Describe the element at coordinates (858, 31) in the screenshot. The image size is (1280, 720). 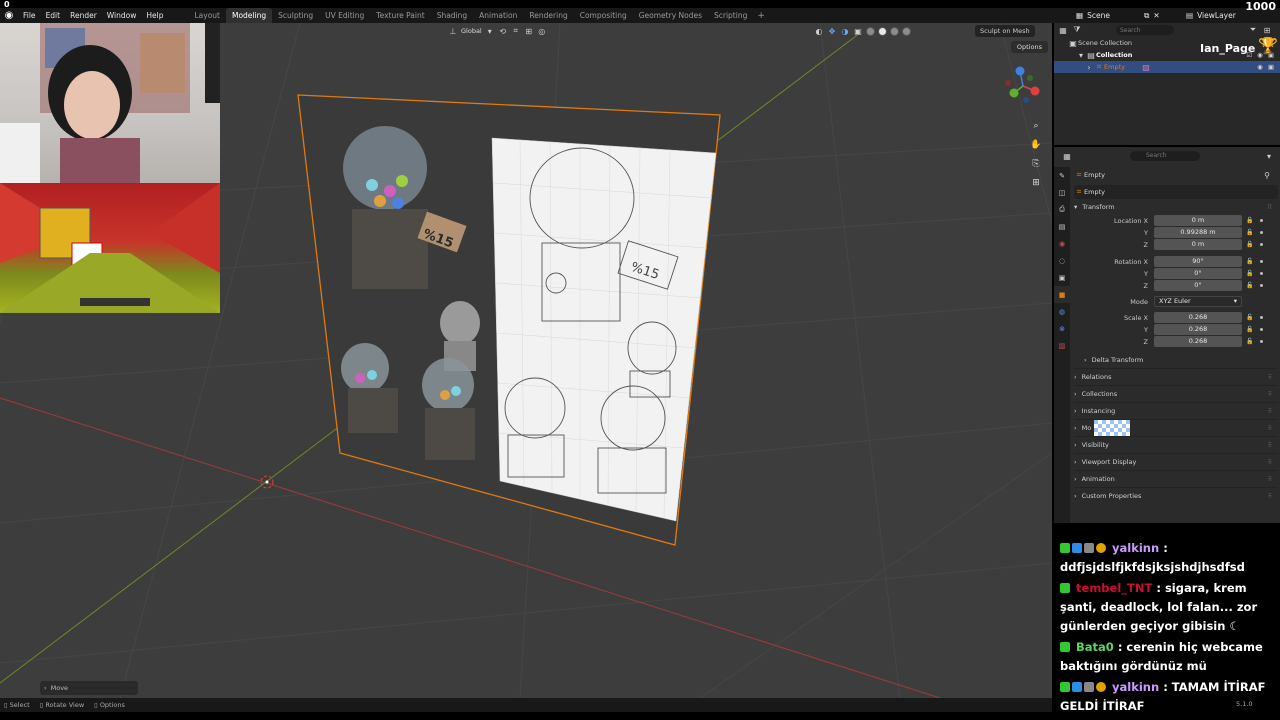
I see `xray-icon: ▣` at that location.